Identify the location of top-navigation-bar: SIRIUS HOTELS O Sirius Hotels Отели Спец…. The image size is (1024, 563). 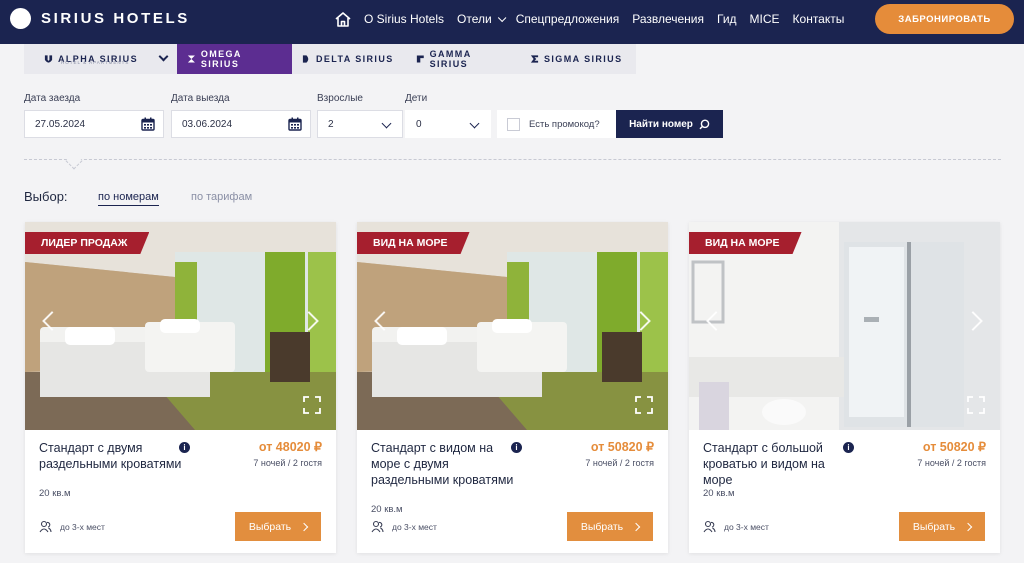
(512, 22).